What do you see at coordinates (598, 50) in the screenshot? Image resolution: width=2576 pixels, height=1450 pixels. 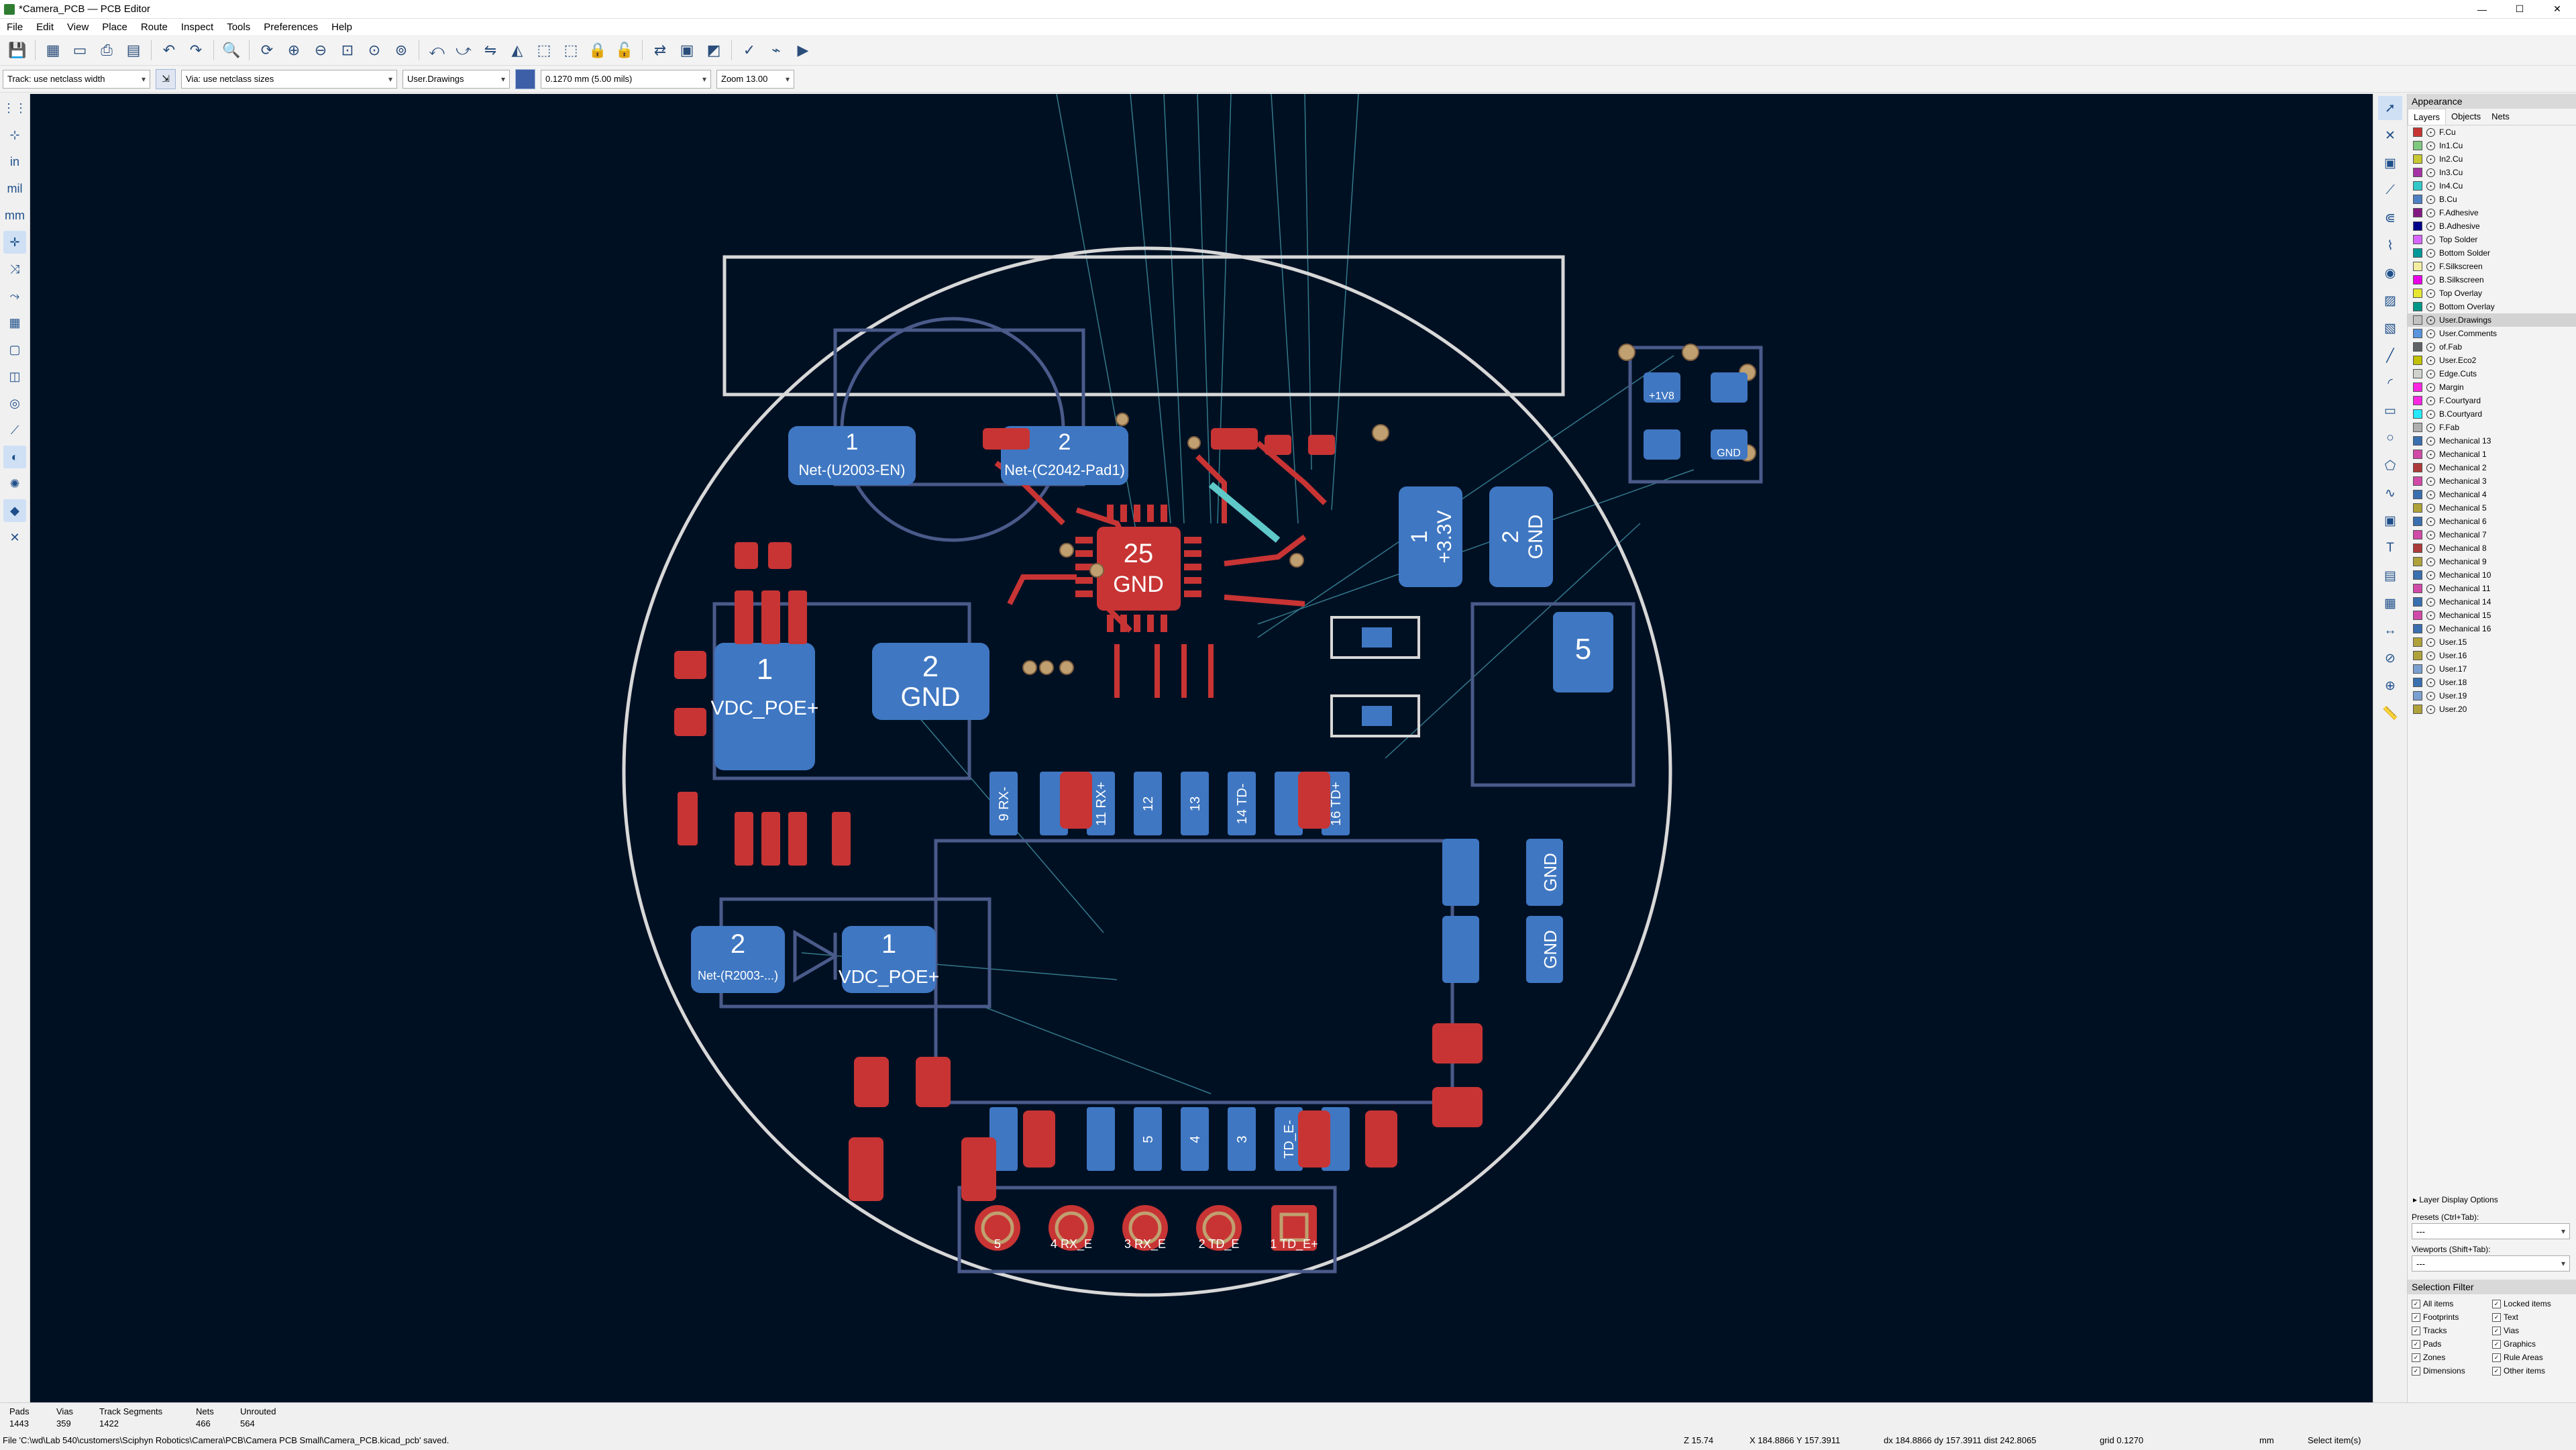 I see `lock-icon: 🔒` at bounding box center [598, 50].